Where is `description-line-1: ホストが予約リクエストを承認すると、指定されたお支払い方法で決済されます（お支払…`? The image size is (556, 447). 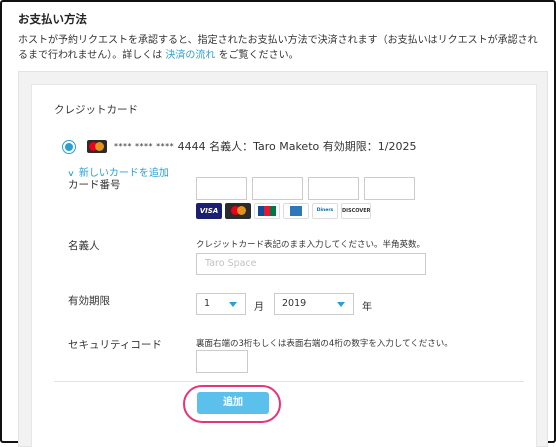
description-line-1: ホストが予約リクエストを承認すると、指定されたお支払い方法で決済されます（お支払… is located at coordinates (278, 40).